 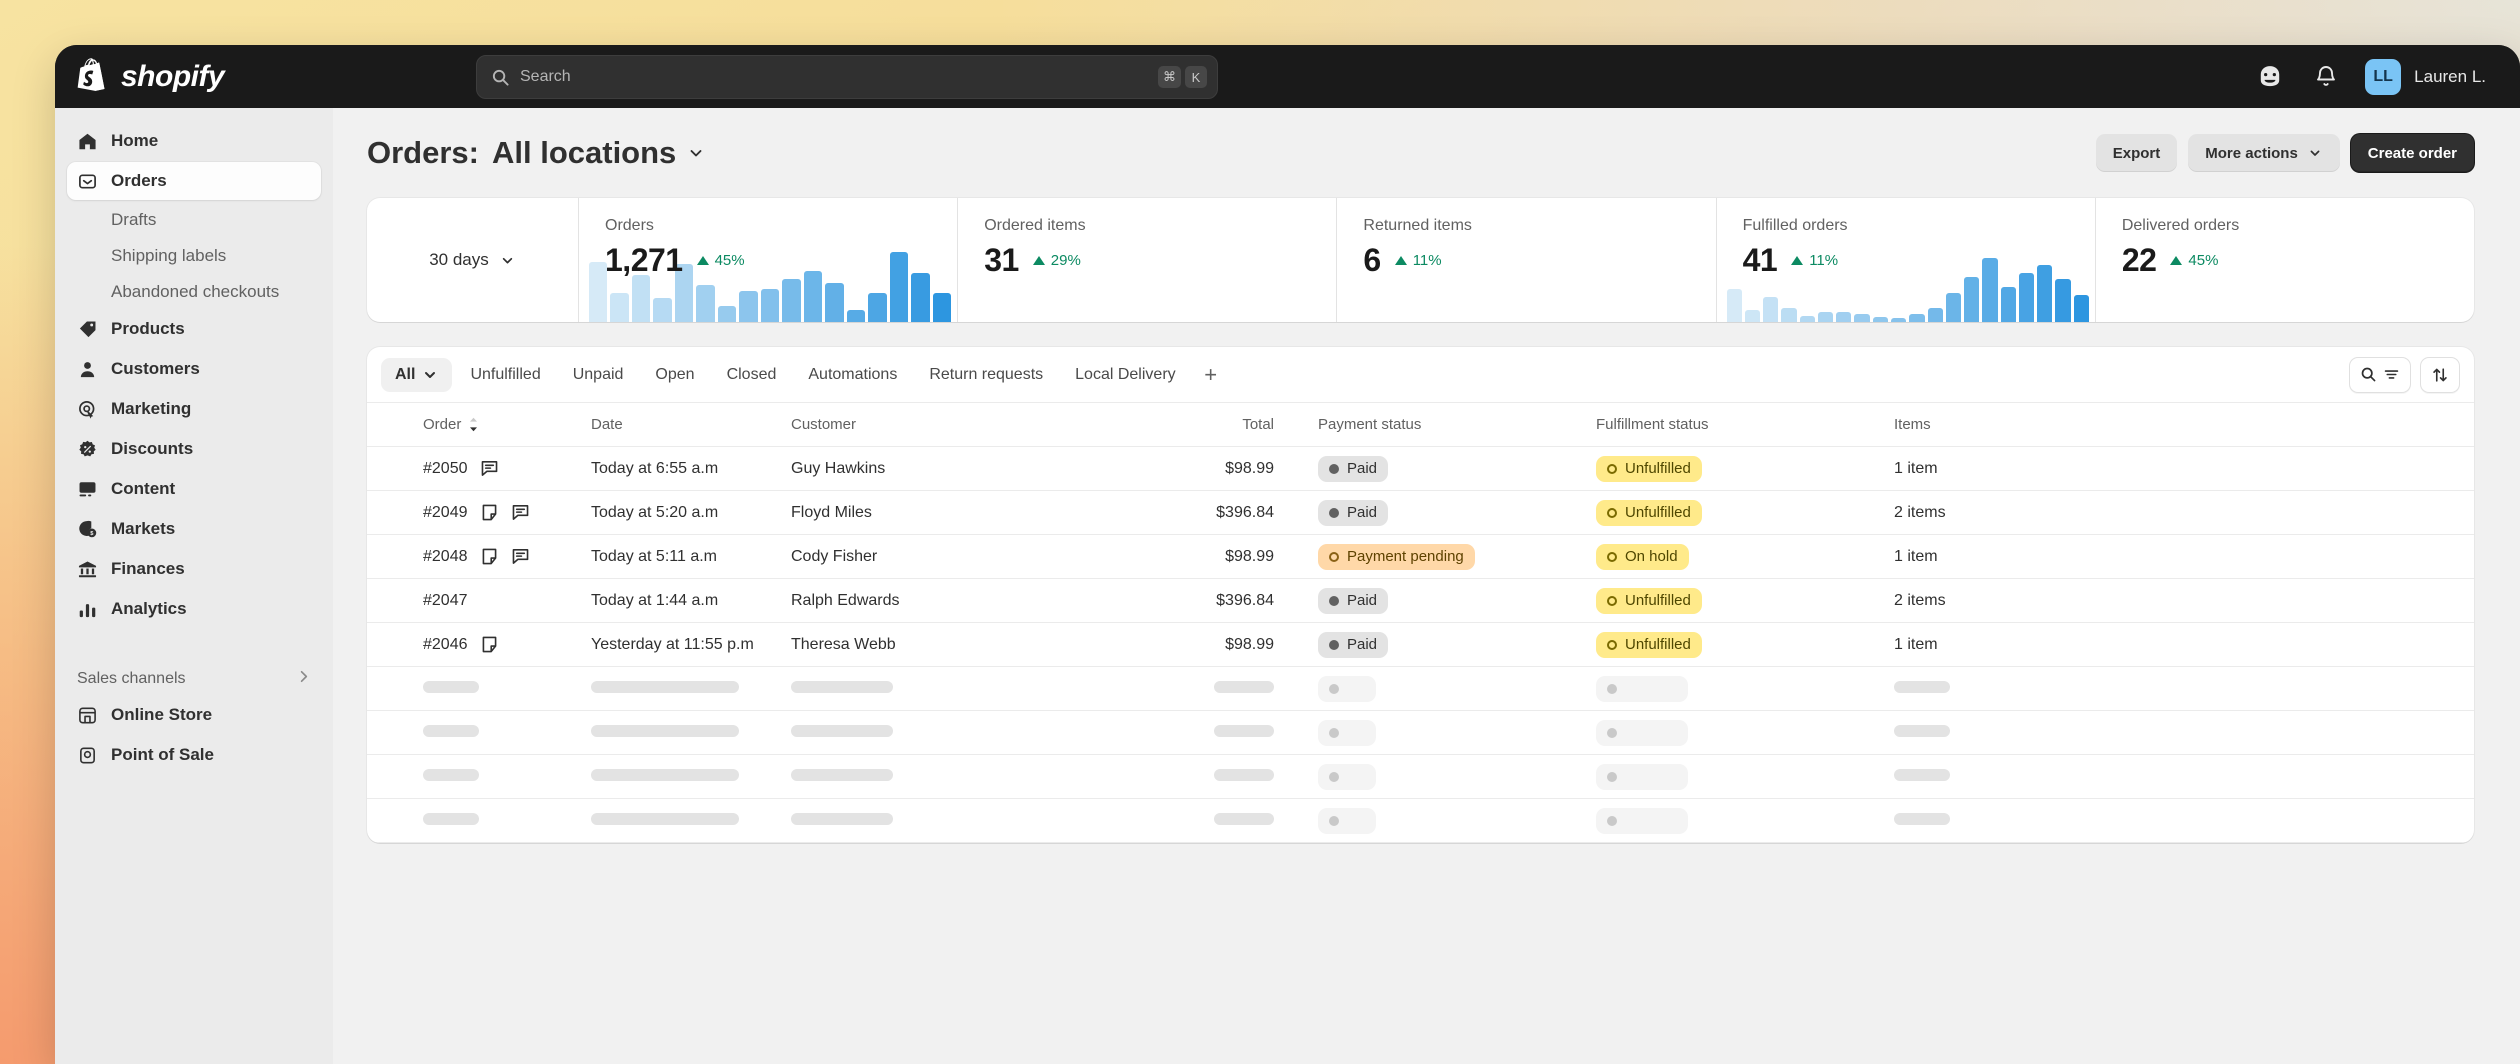 What do you see at coordinates (928, 556) in the screenshot?
I see `customer-cell: Cody Fisher` at bounding box center [928, 556].